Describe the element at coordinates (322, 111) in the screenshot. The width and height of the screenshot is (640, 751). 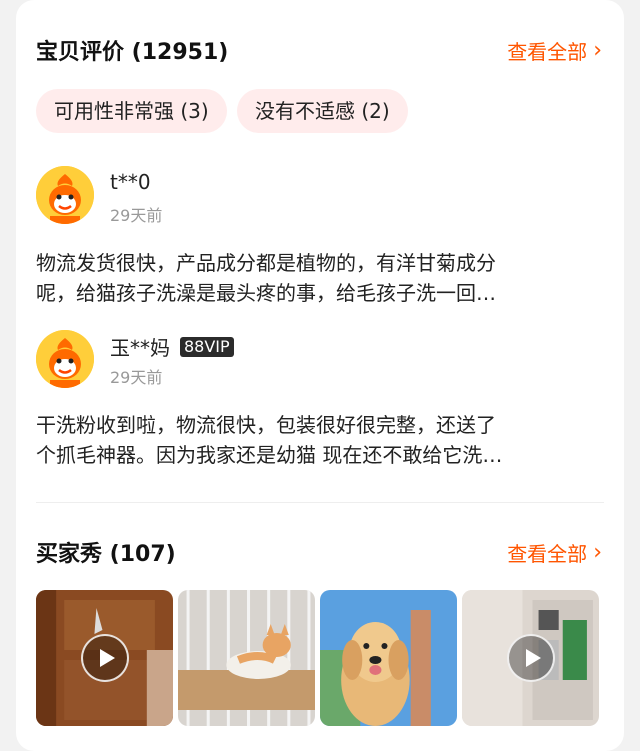
I see `review-tag: 没有不适感 (2)` at that location.